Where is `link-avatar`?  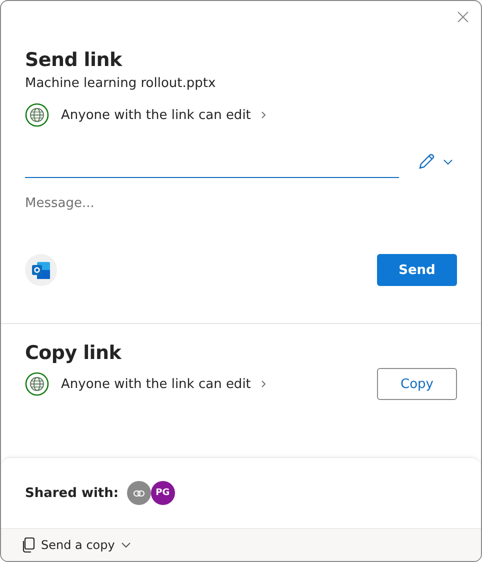 link-avatar is located at coordinates (138, 493).